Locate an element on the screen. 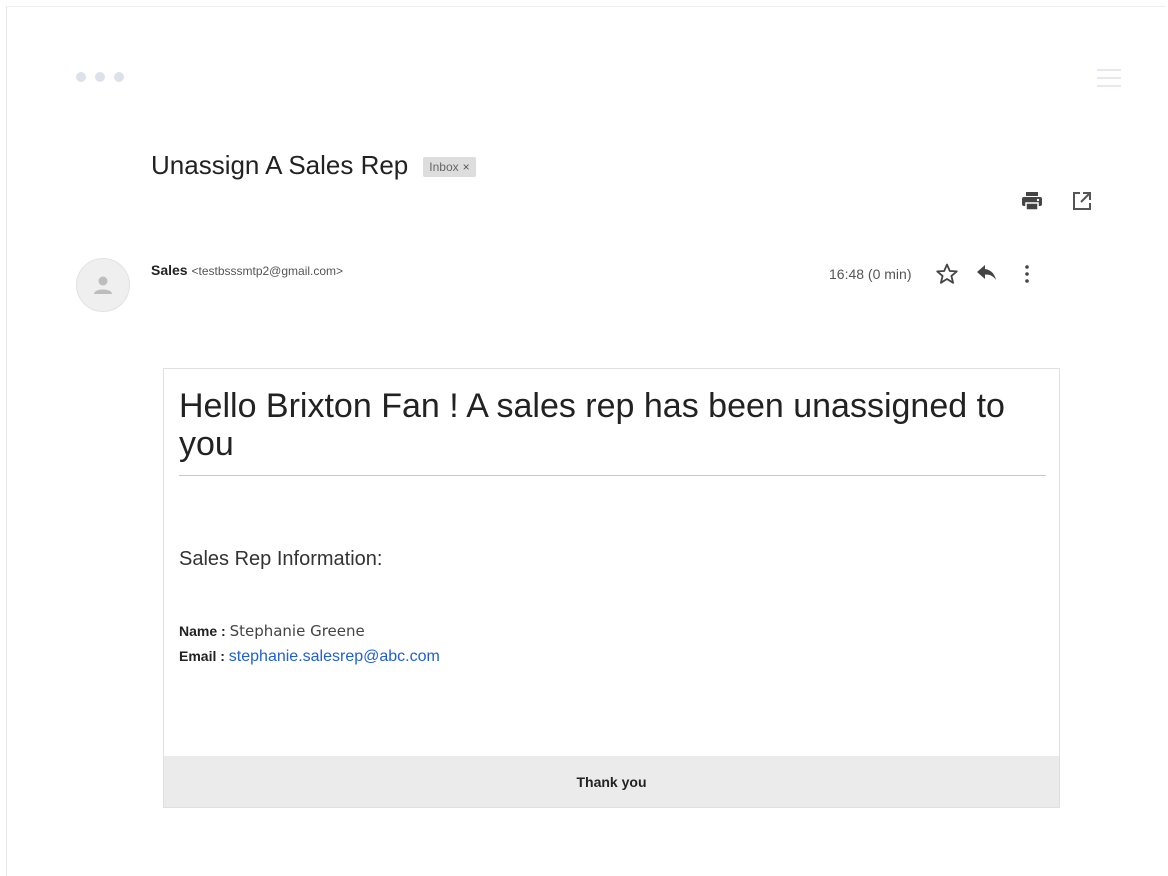 This screenshot has height=876, width=1168. sender-avatar is located at coordinates (103, 285).